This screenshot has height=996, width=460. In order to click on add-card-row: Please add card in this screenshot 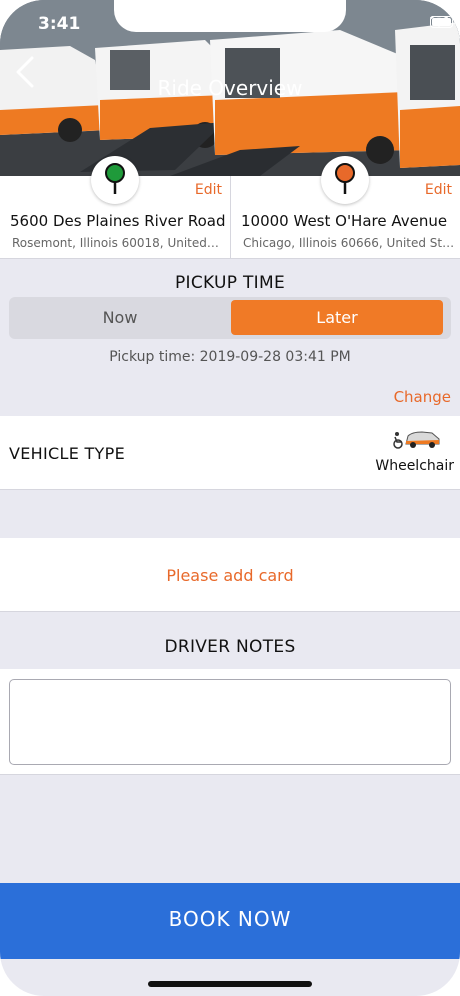, I will do `click(230, 575)`.